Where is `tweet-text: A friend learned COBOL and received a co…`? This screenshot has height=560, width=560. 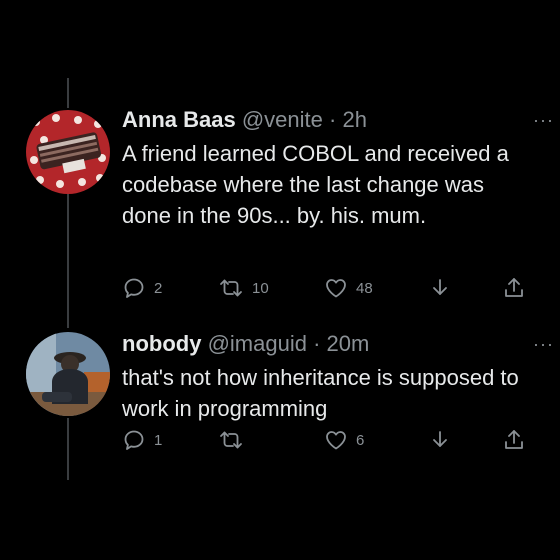
tweet-text: A friend learned COBOL and received a co… is located at coordinates (315, 184).